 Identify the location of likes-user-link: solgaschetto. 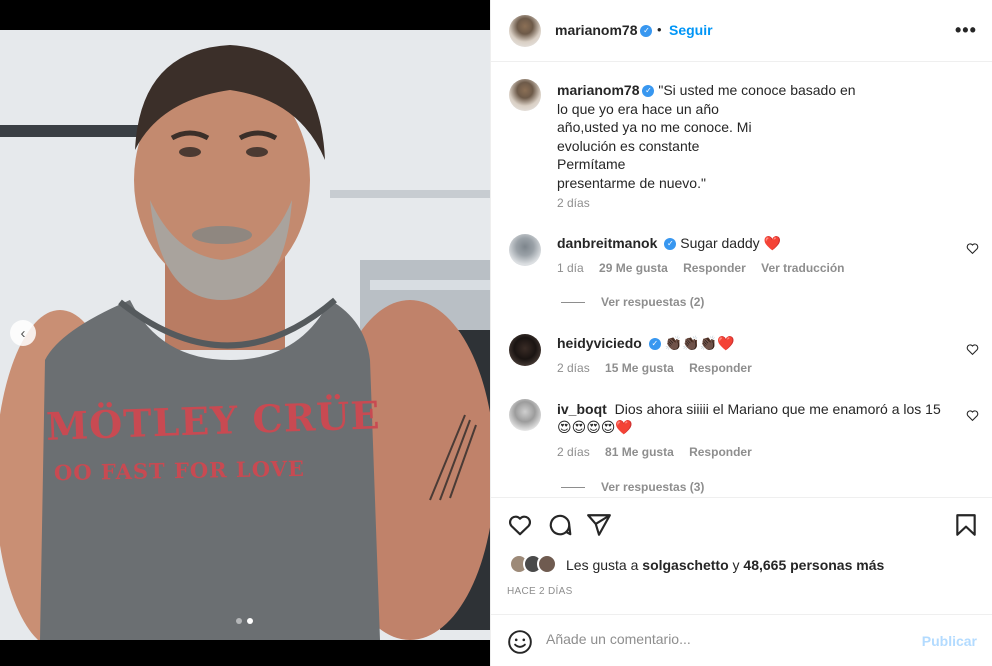
(685, 565).